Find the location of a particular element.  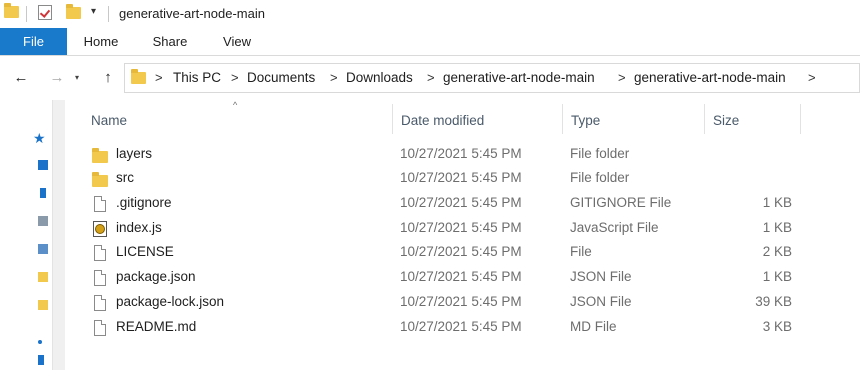

navigation-pane-scrollbar is located at coordinates (58, 235).